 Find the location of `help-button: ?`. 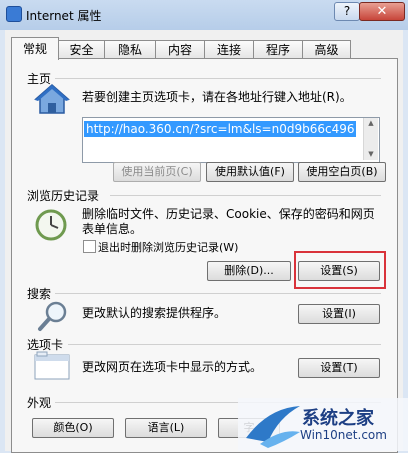

help-button: ? is located at coordinates (347, 11).